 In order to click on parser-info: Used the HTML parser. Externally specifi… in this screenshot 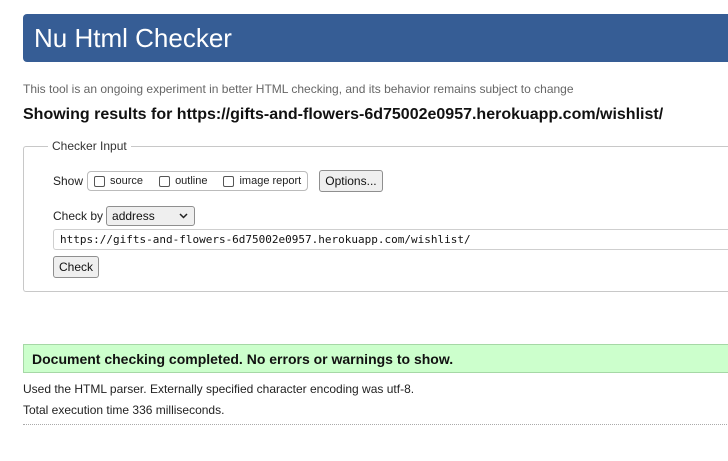, I will do `click(219, 389)`.